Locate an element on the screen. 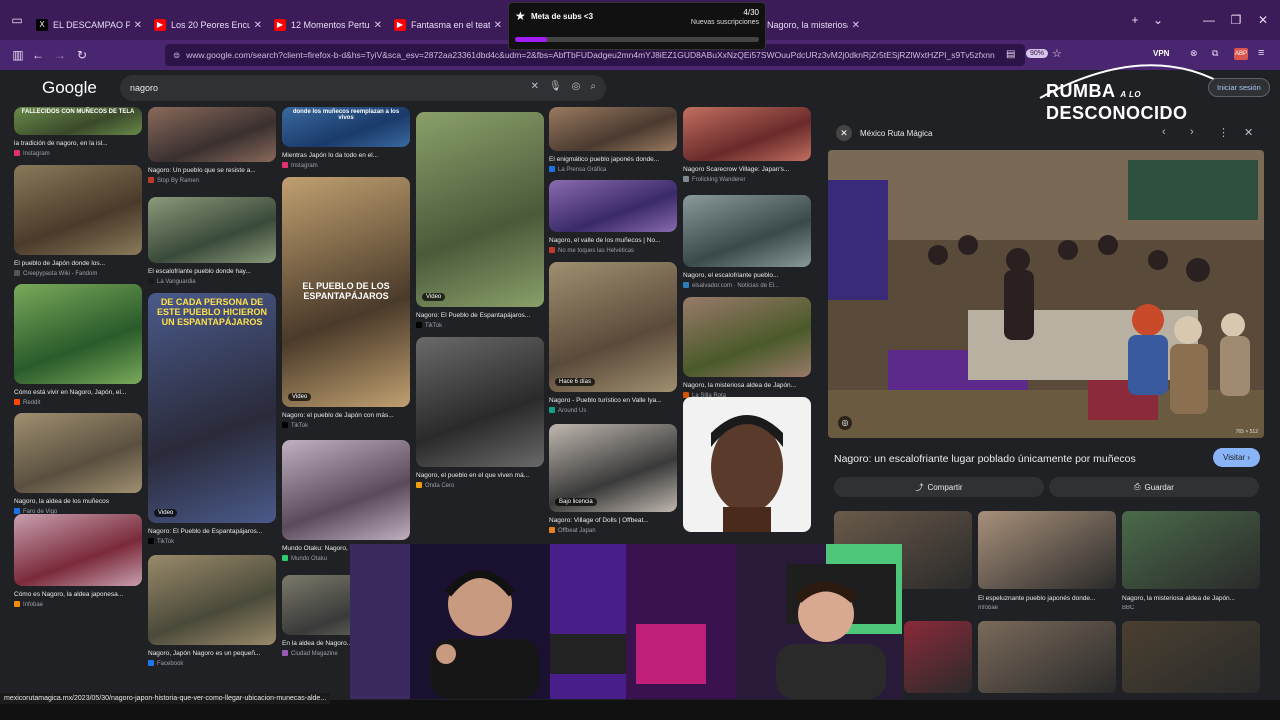 This screenshot has width=1280, height=720. share-button: ⤴ Compartir is located at coordinates (939, 487).